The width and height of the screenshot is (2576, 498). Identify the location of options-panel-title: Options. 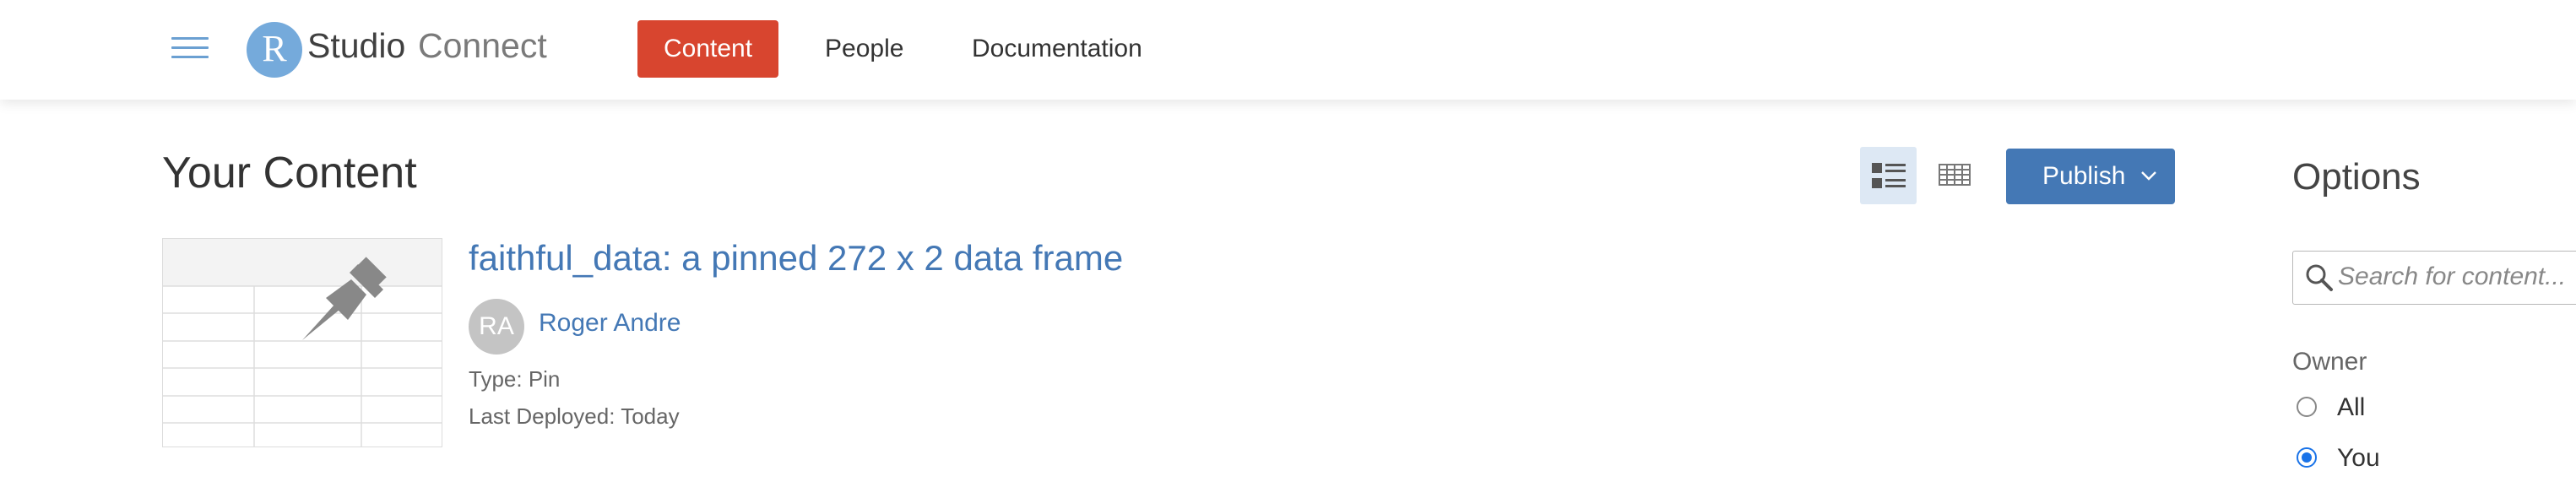
(2357, 177).